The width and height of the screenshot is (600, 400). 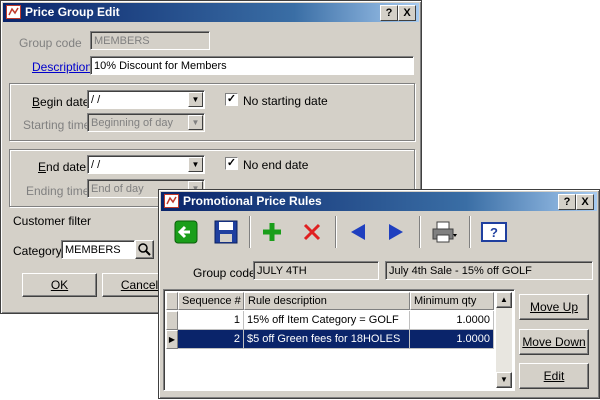 I want to click on grid-corner, so click(x=172, y=301).